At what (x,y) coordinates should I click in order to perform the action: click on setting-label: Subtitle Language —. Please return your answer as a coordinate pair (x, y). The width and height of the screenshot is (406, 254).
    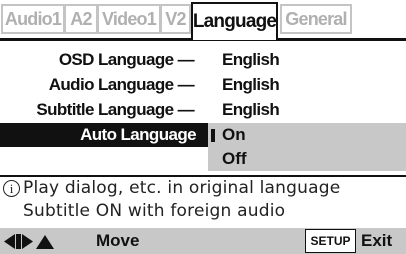
    Looking at the image, I should click on (115, 109).